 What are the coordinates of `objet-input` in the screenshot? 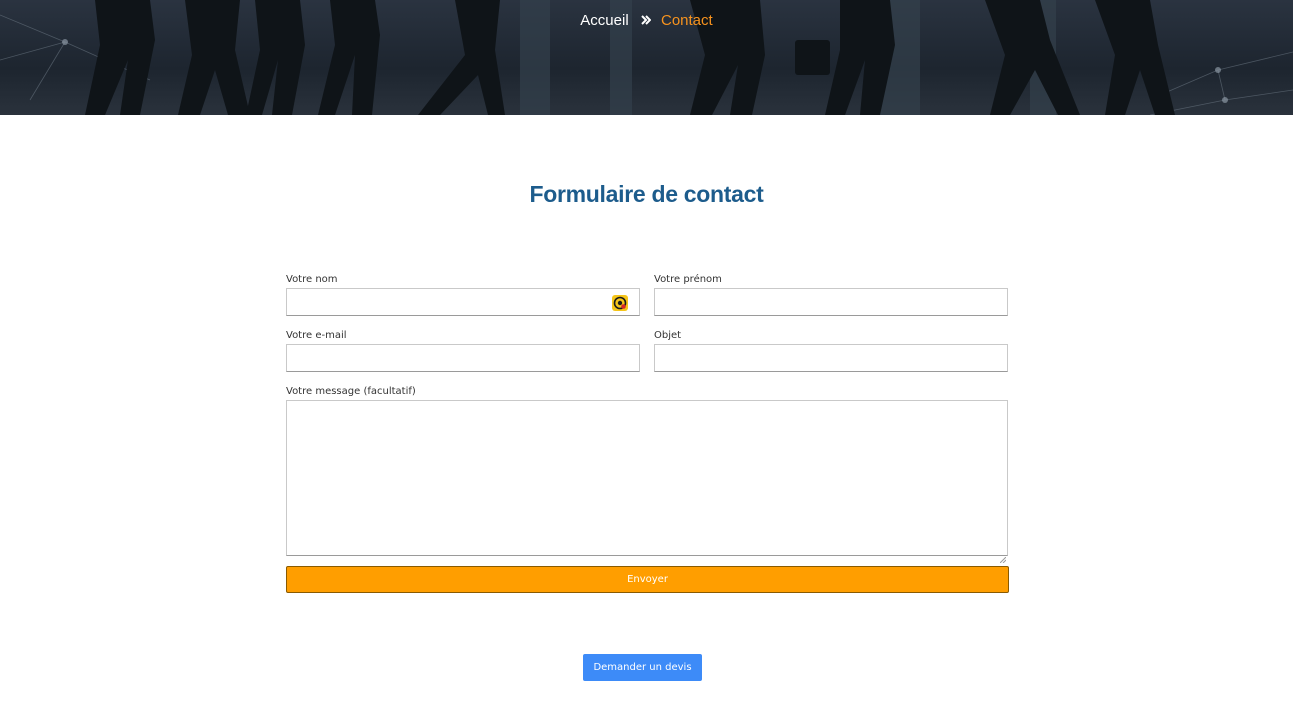 It's located at (831, 358).